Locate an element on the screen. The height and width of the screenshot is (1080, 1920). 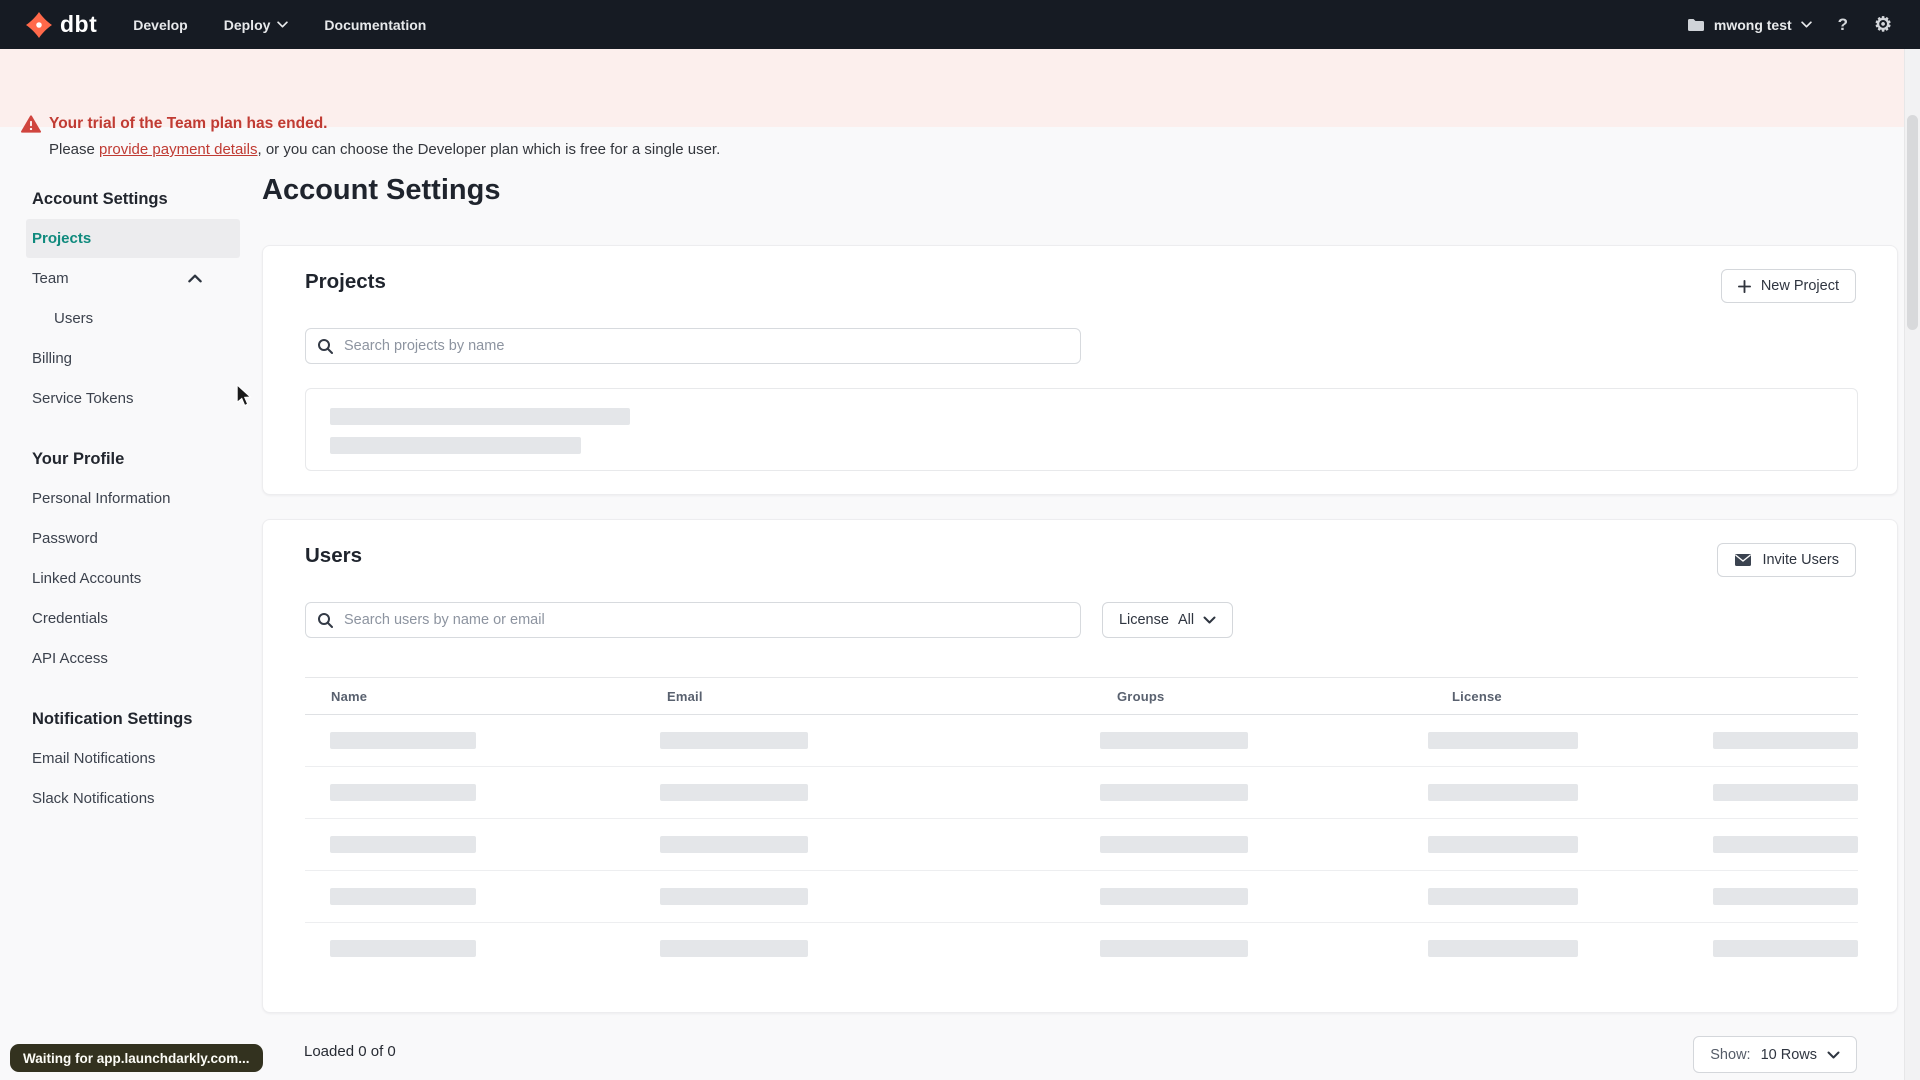
sidebar-item-billing: Billing is located at coordinates (133, 358).